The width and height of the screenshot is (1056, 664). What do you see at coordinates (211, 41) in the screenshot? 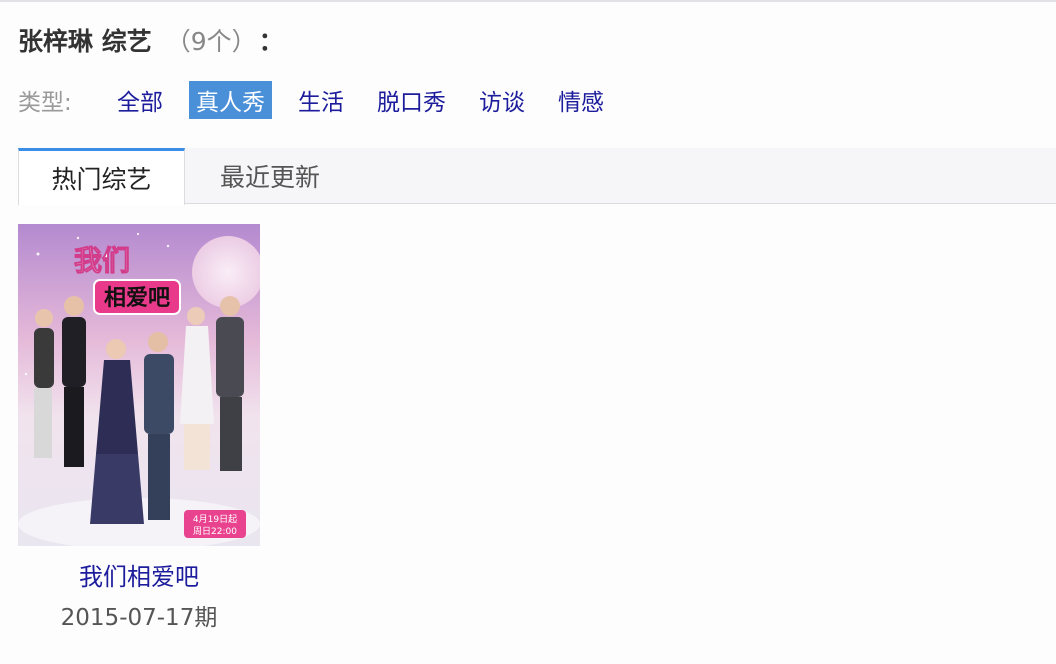
I see `section-count: （9个）` at bounding box center [211, 41].